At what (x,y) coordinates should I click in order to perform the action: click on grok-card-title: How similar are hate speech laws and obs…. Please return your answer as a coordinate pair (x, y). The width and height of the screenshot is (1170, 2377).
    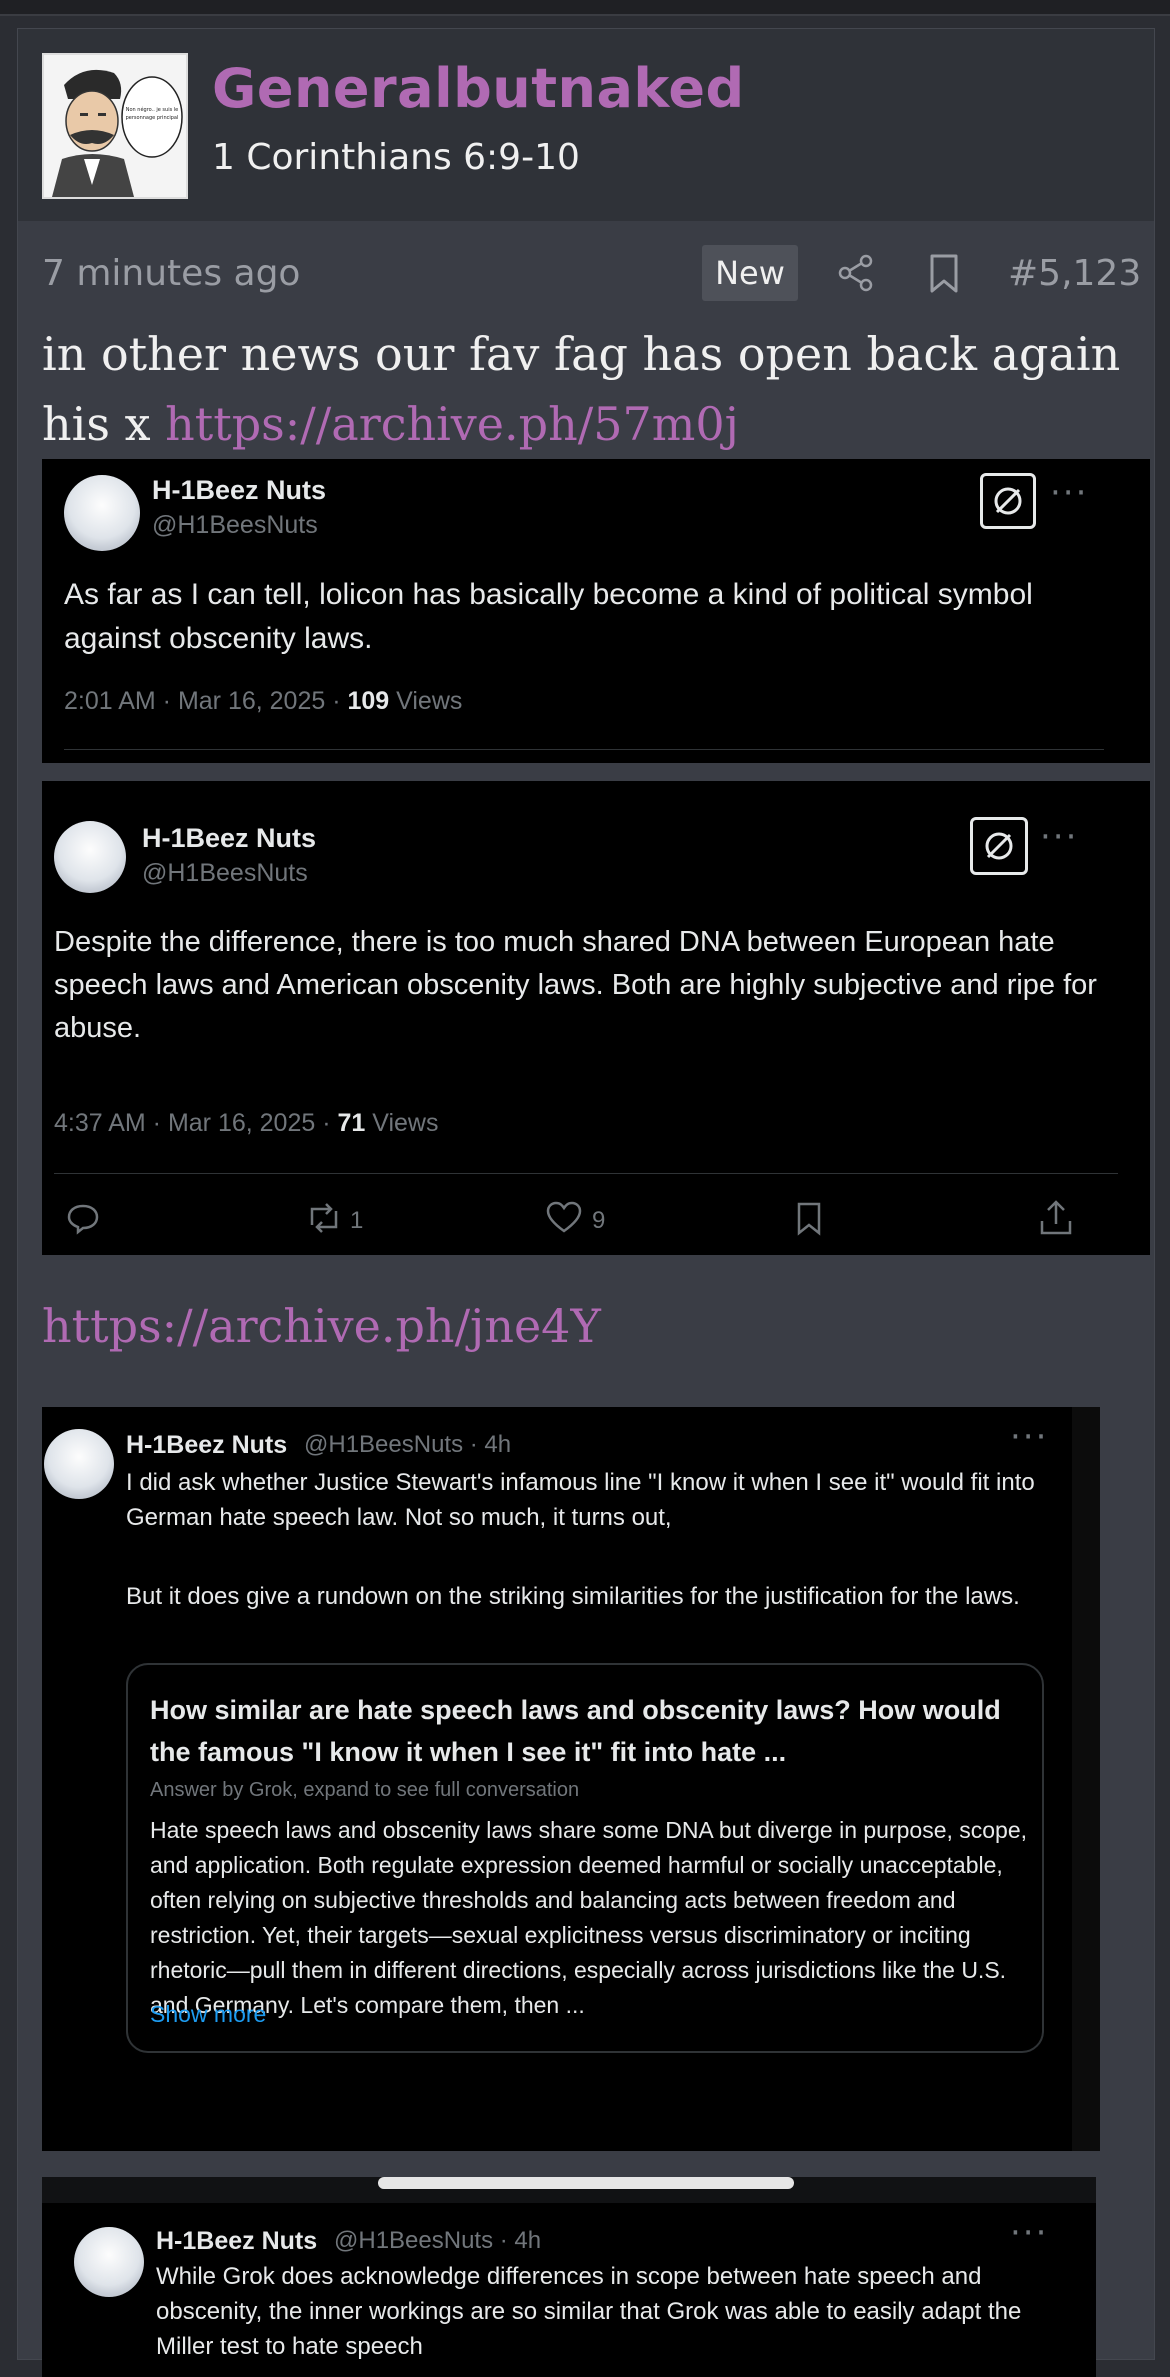
    Looking at the image, I should click on (575, 1731).